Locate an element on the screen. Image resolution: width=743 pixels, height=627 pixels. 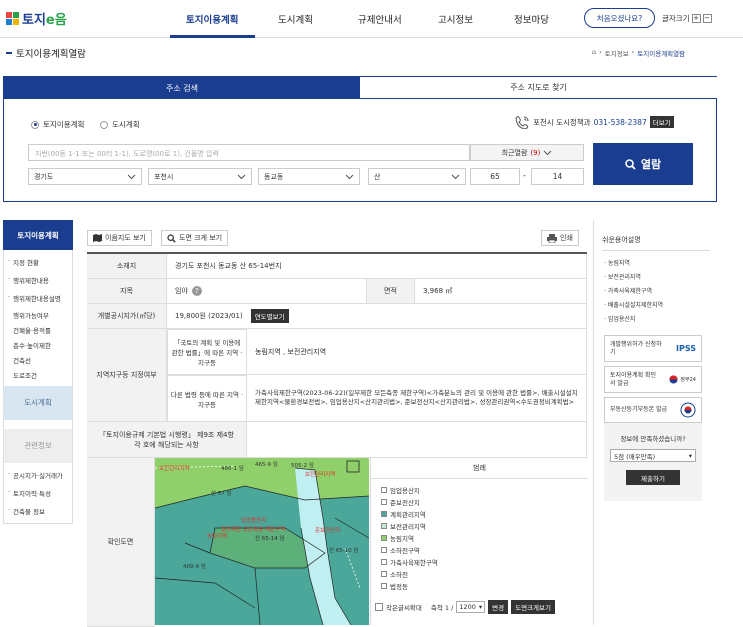
nav-notice-info: 고시정보 is located at coordinates (455, 19).